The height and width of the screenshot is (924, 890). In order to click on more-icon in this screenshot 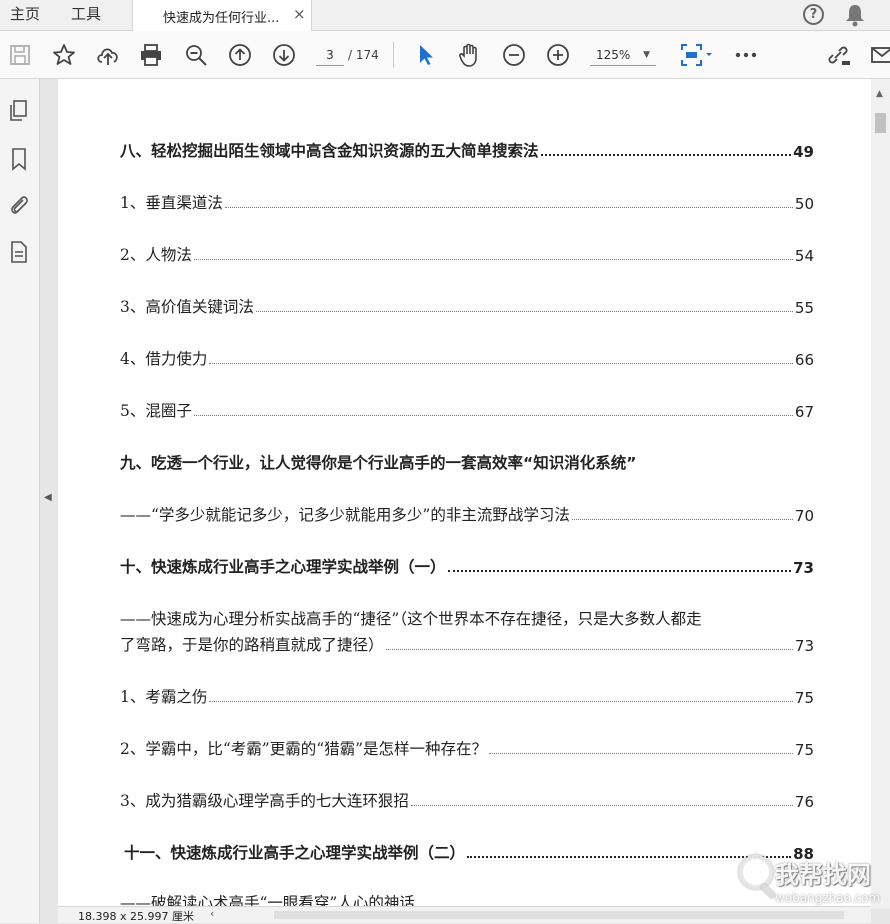, I will do `click(746, 55)`.